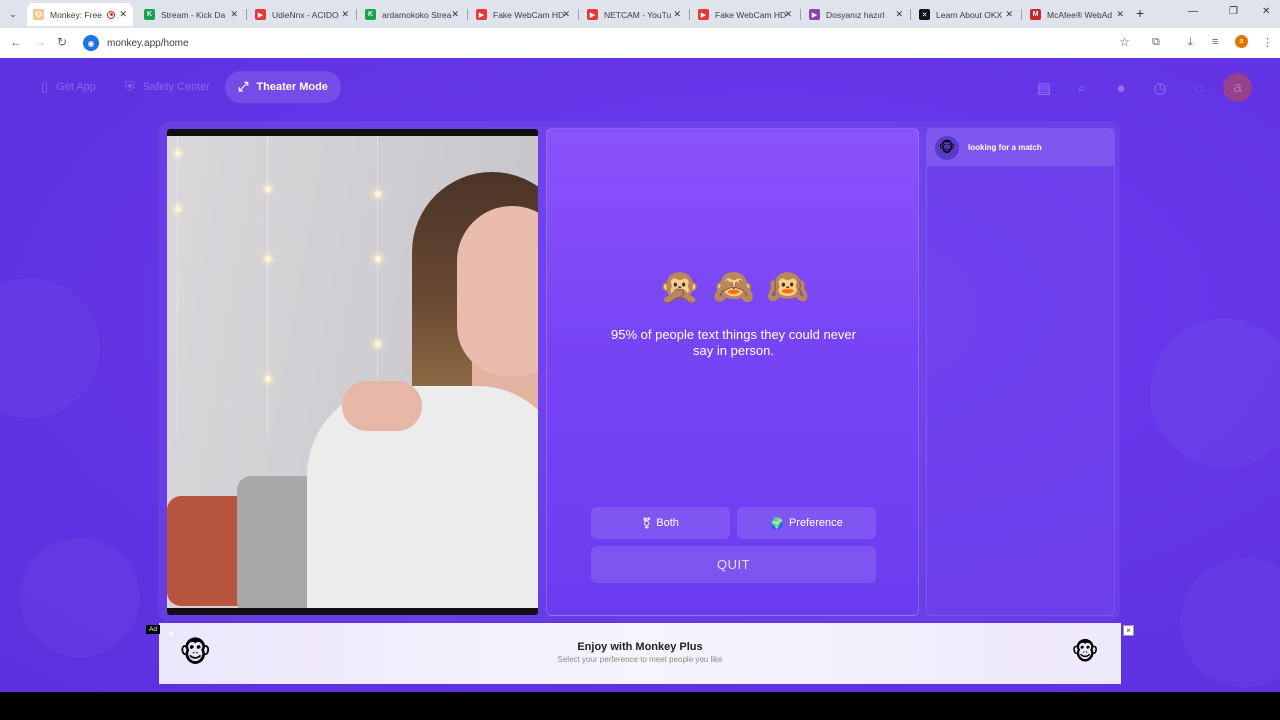 This screenshot has height=720, width=1280. I want to click on tab-title: Learn About OKX, so click(969, 14).